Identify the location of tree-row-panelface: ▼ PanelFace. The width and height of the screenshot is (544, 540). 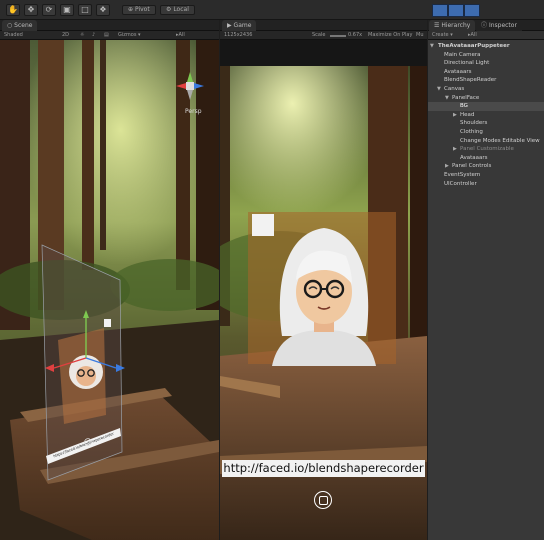
(486, 98).